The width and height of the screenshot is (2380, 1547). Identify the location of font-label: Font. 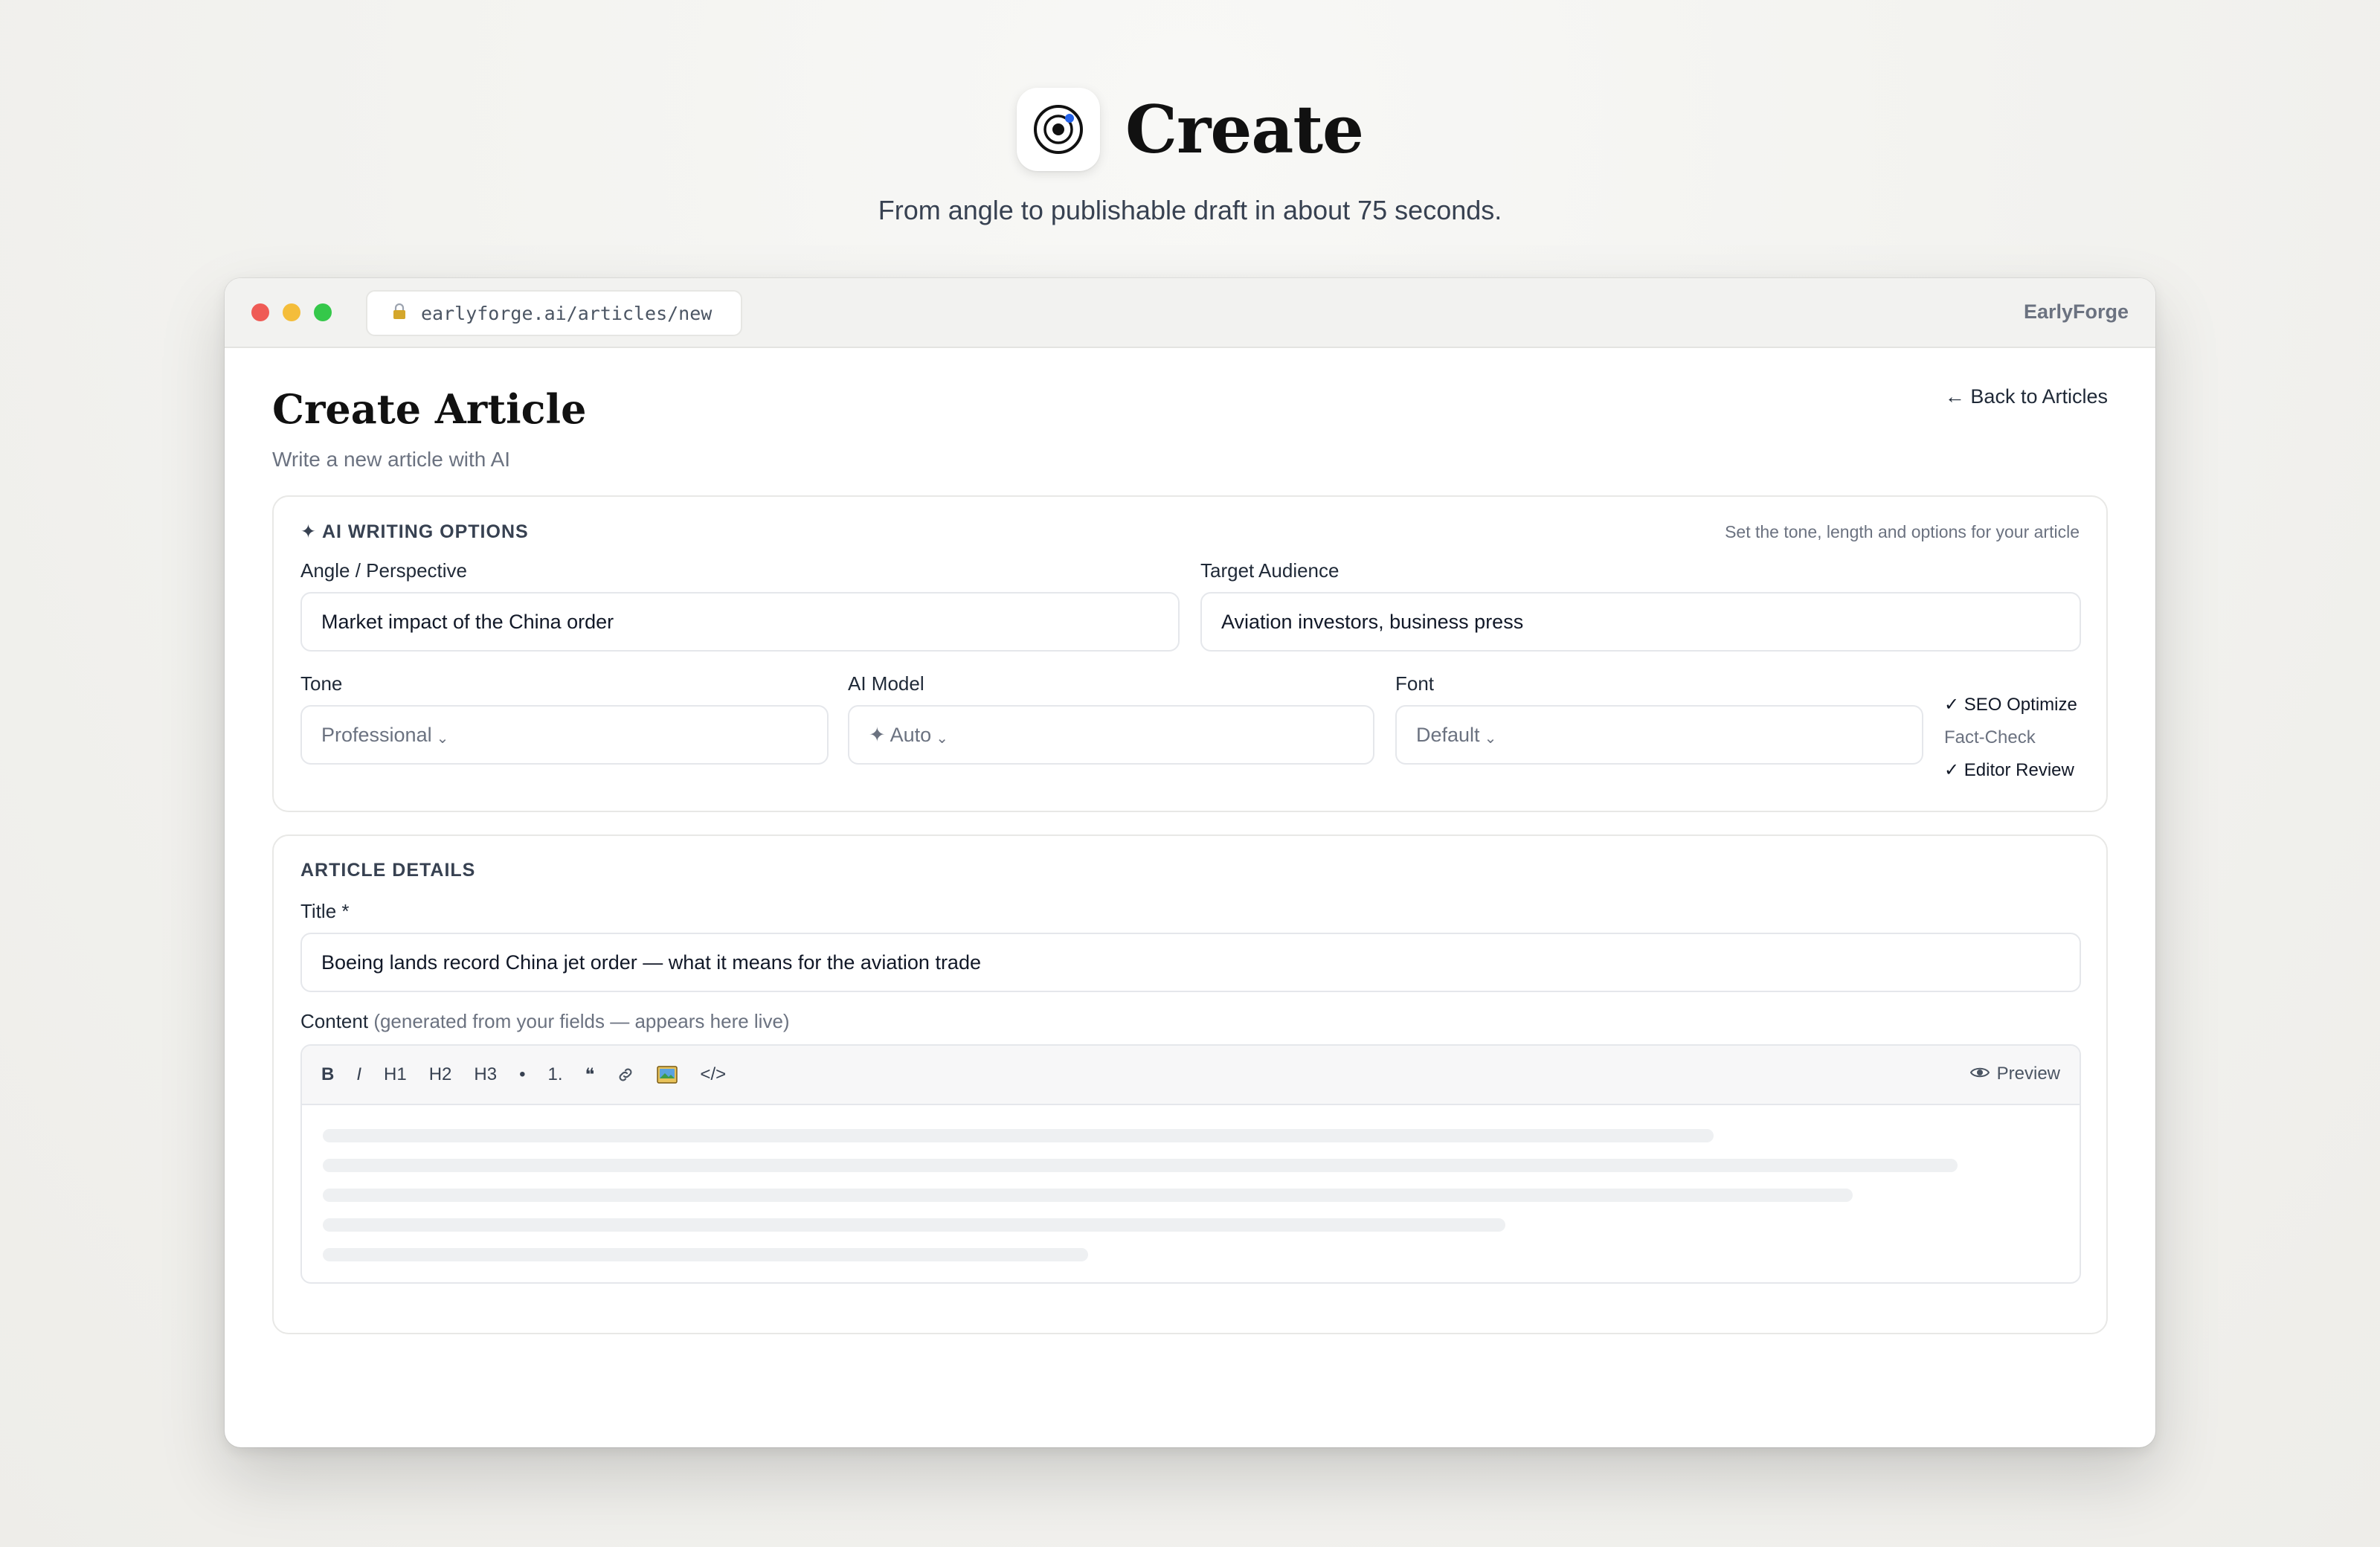
(1415, 684).